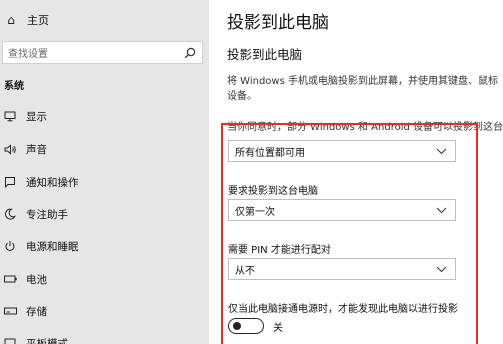 This screenshot has height=344, width=503. I want to click on sidebar-item-label: 声音, so click(36, 149).